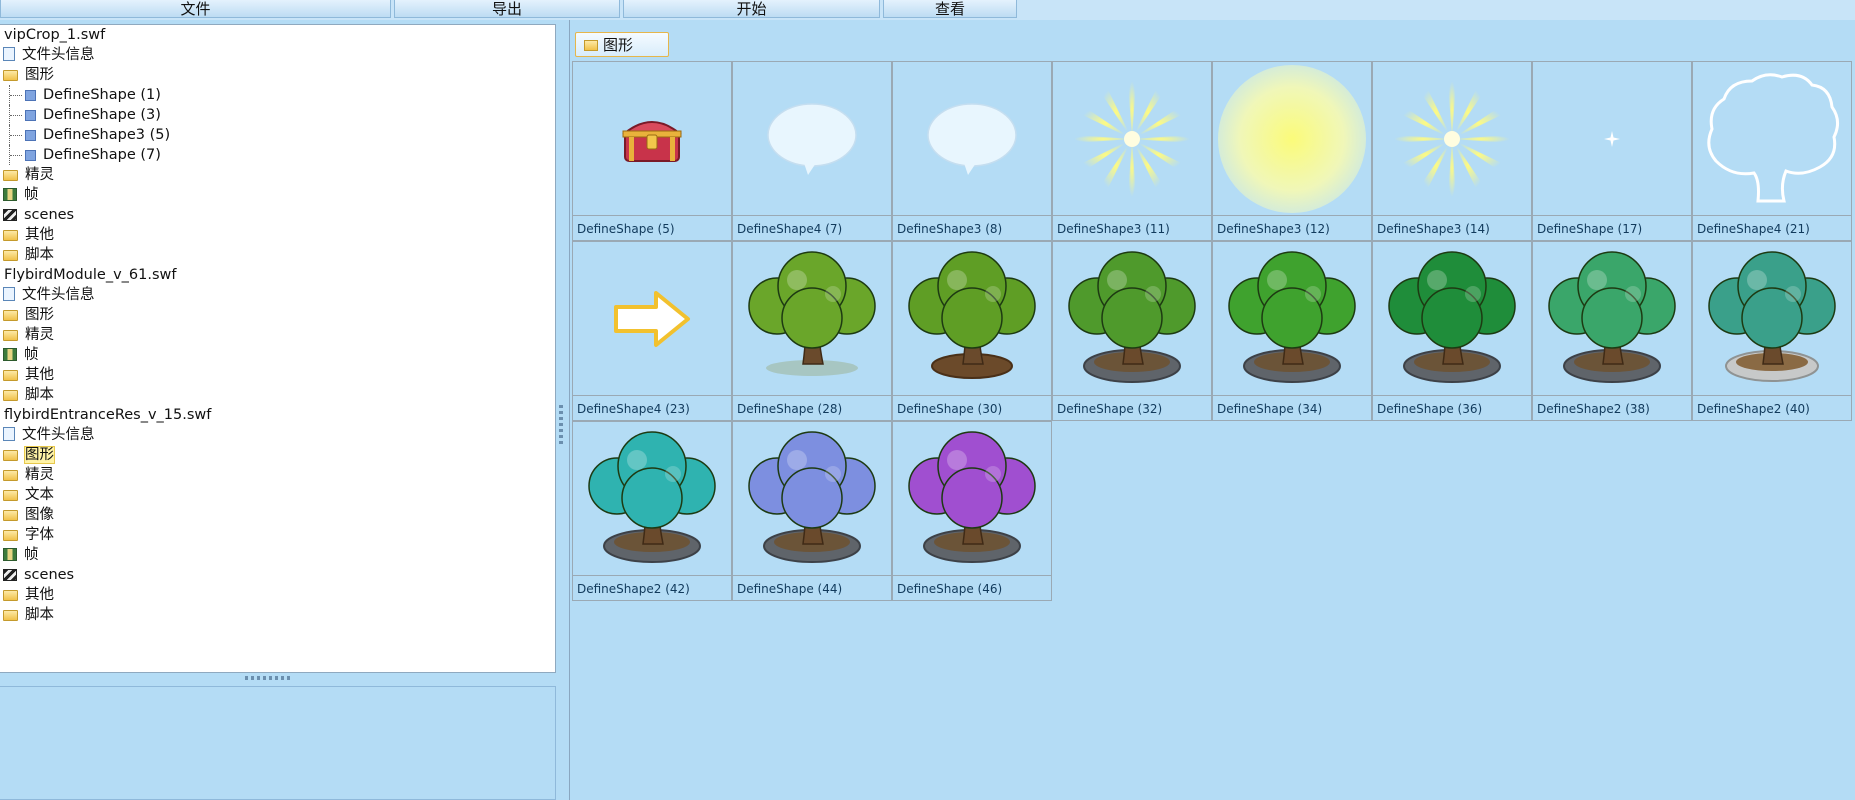 The image size is (1855, 800). I want to click on shape-thumbnail: DefineShape (32), so click(1132, 331).